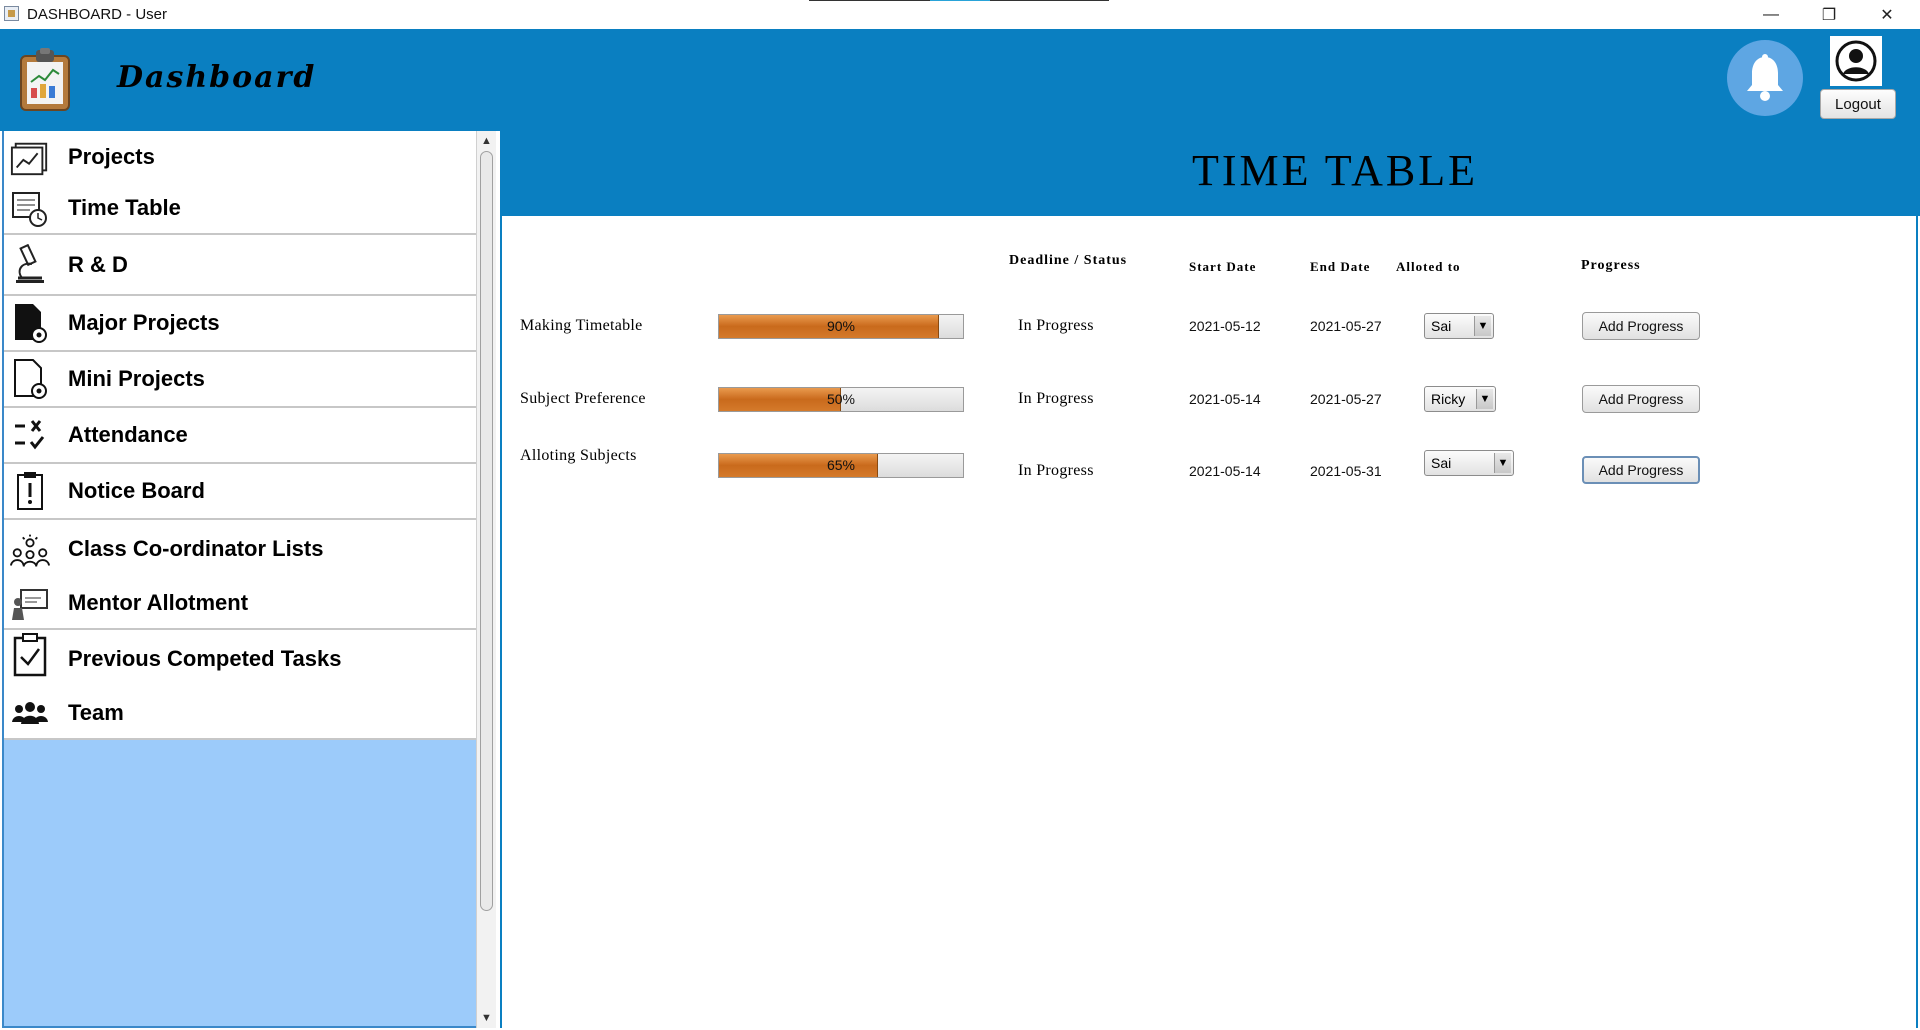  I want to click on user-profile-button, so click(1856, 61).